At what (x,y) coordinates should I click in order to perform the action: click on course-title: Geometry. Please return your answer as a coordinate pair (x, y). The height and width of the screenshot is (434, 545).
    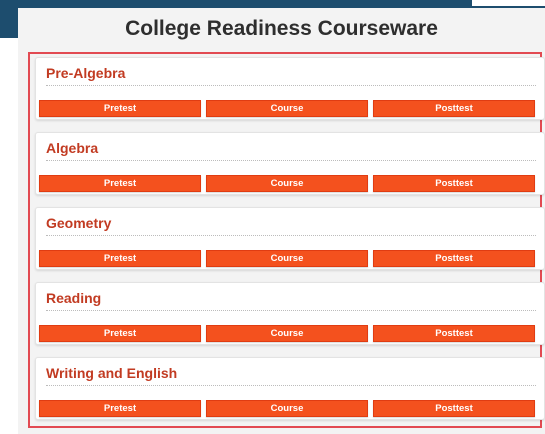
    Looking at the image, I should click on (79, 223).